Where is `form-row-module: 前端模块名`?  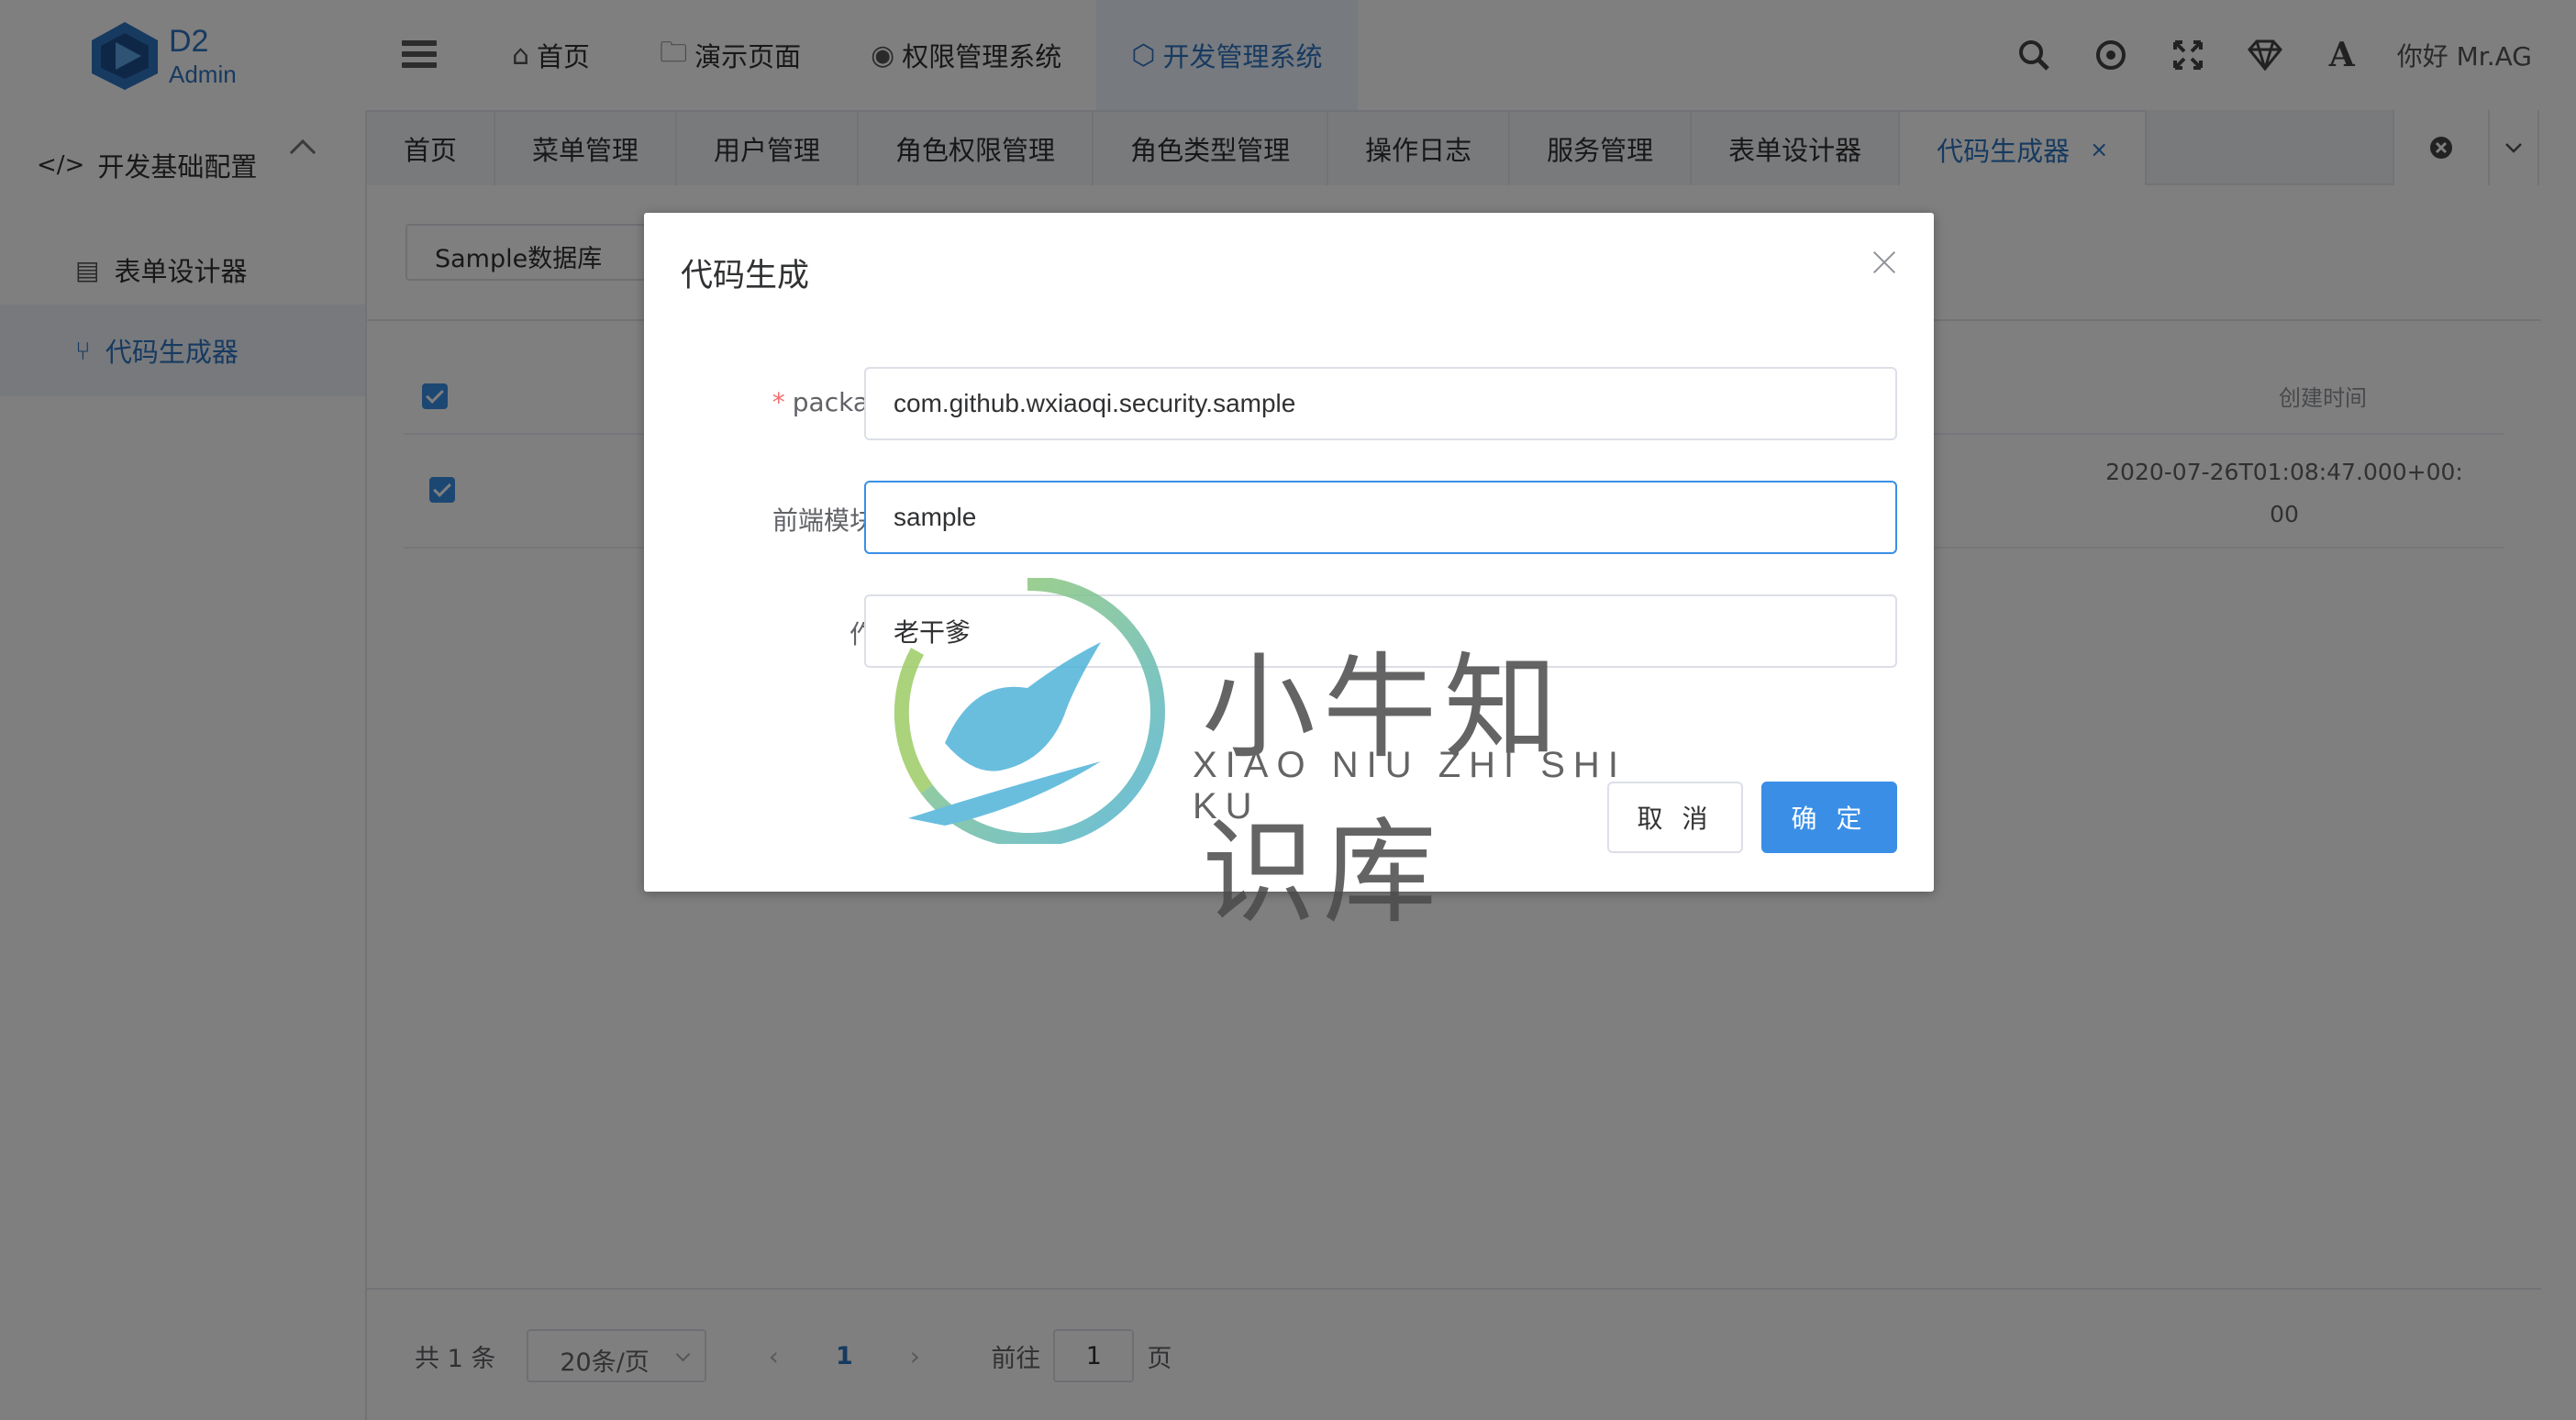 form-row-module: 前端模块名 is located at coordinates (1289, 517).